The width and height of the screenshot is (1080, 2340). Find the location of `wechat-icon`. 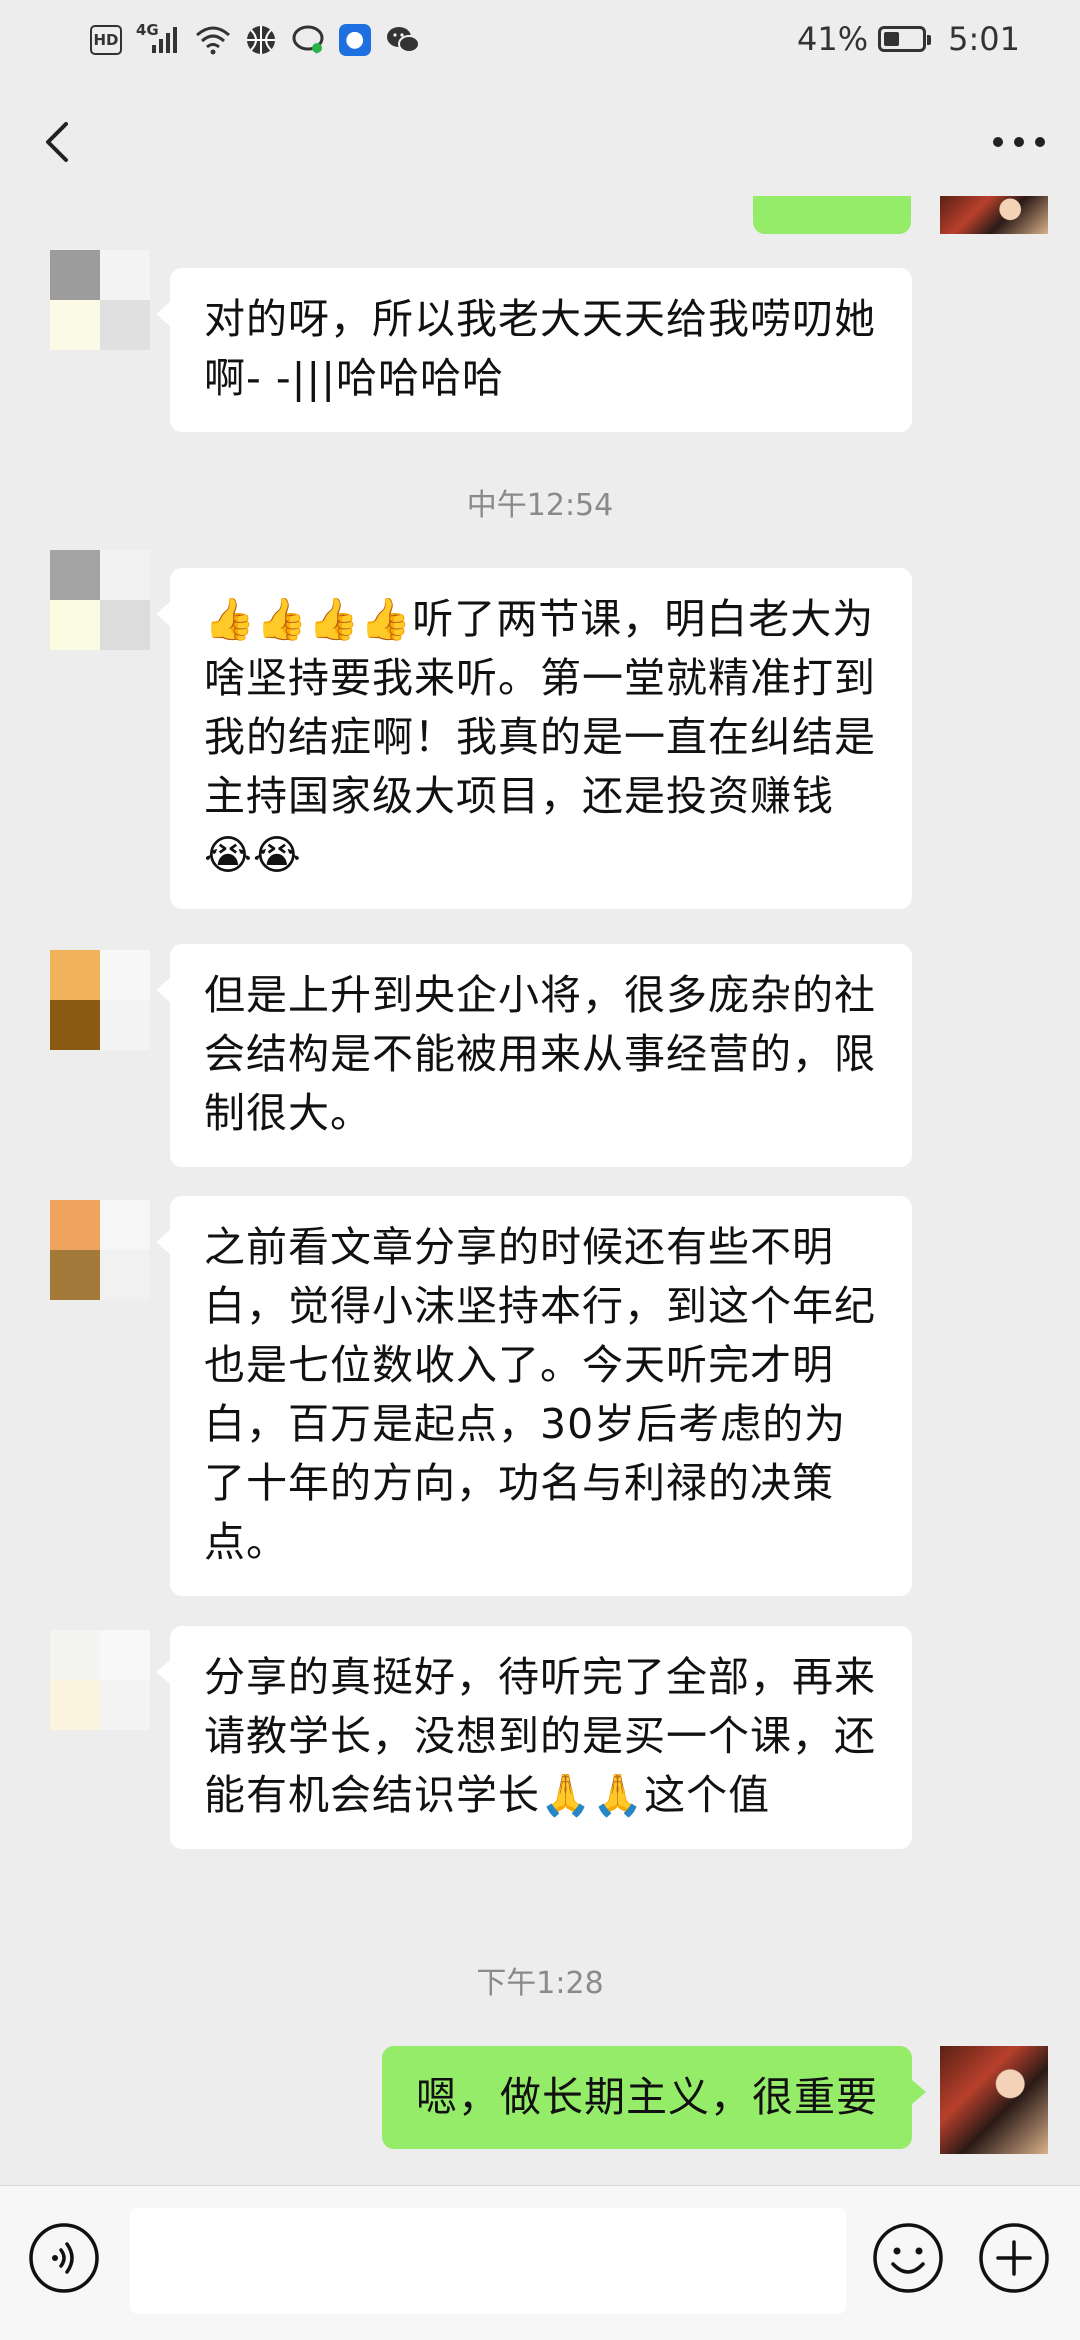

wechat-icon is located at coordinates (403, 40).